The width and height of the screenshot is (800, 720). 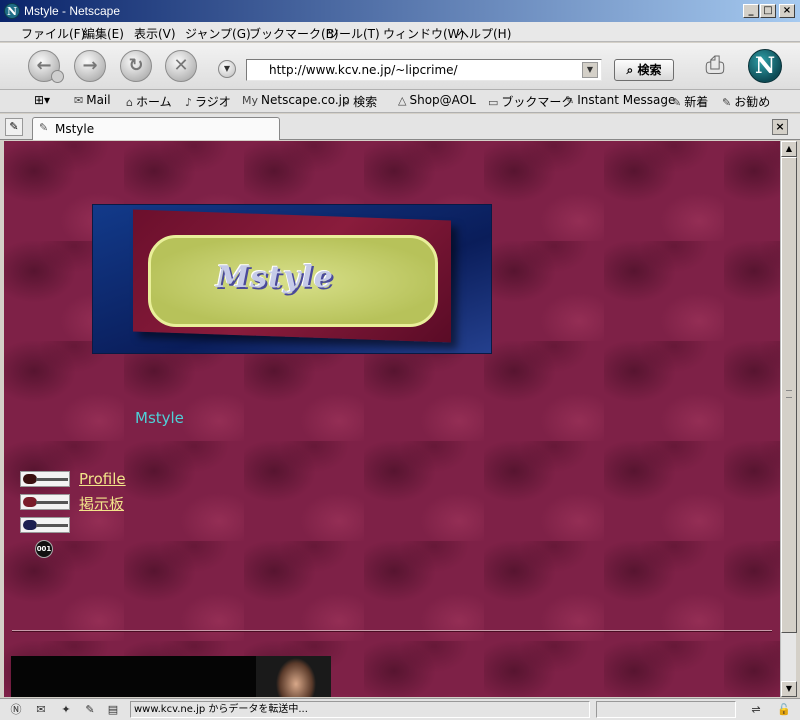 What do you see at coordinates (423, 33) in the screenshot?
I see `menu-window: ウィンドウ(W)` at bounding box center [423, 33].